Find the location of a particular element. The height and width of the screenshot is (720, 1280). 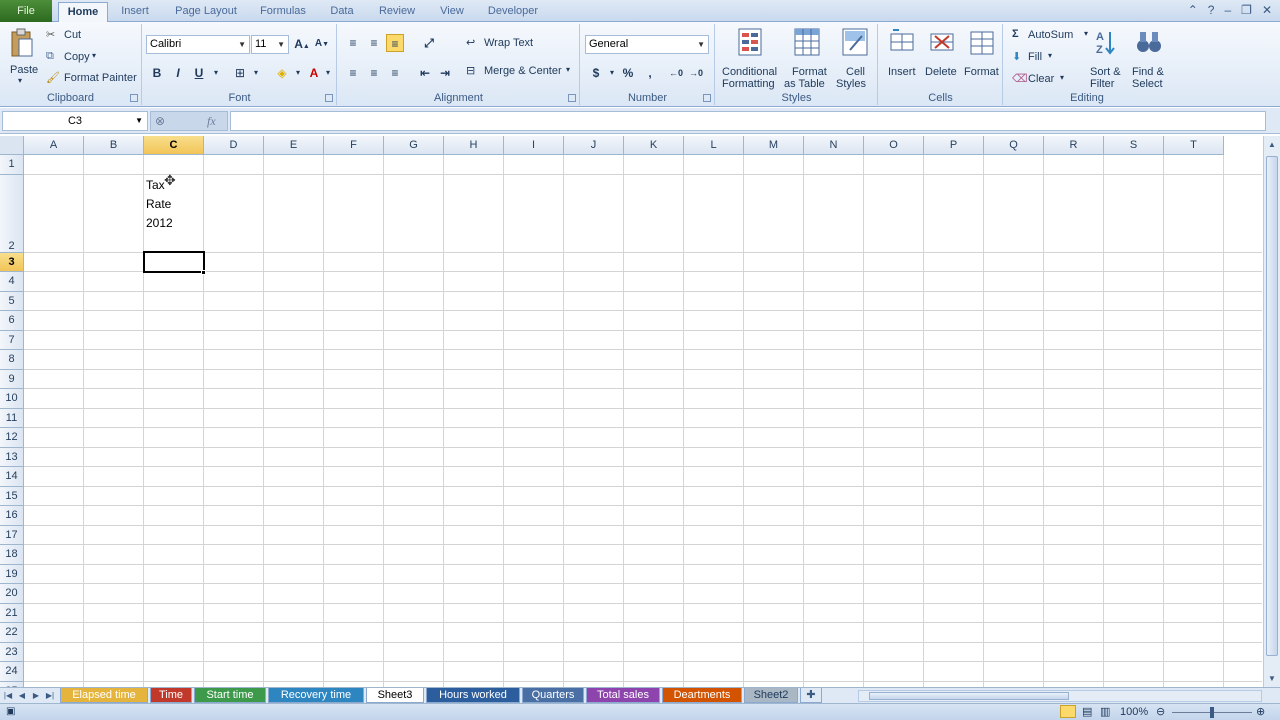

select-all-corner is located at coordinates (12, 145).